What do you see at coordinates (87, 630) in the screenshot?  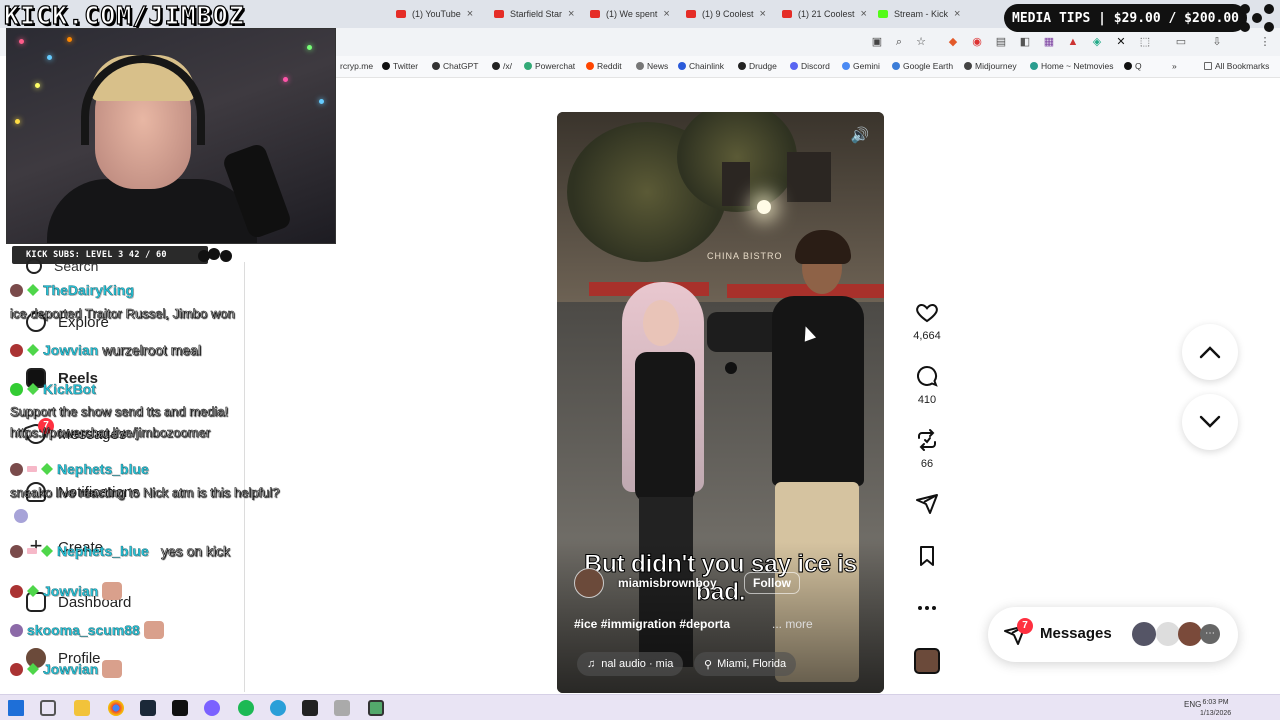 I see `chat-message: skooma_scum88` at bounding box center [87, 630].